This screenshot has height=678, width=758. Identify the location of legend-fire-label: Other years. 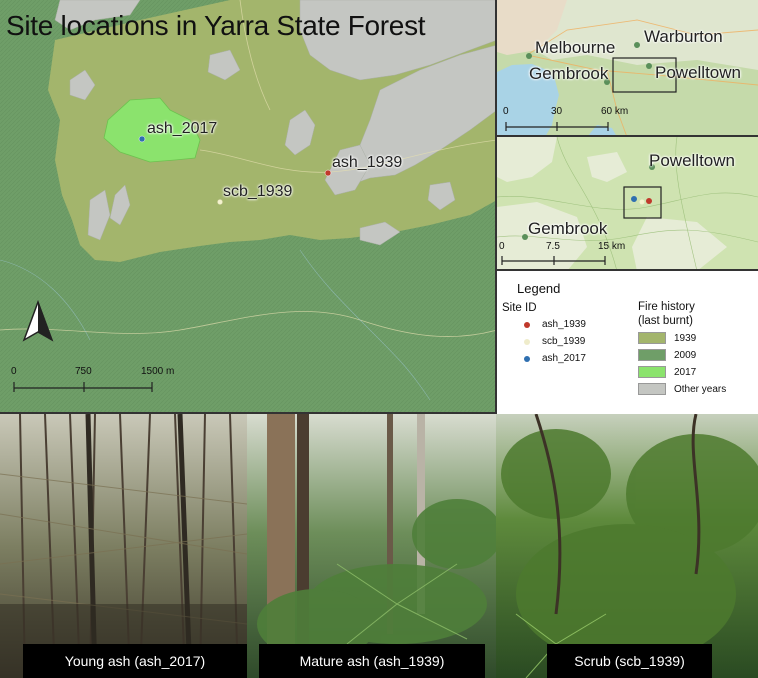
(700, 389).